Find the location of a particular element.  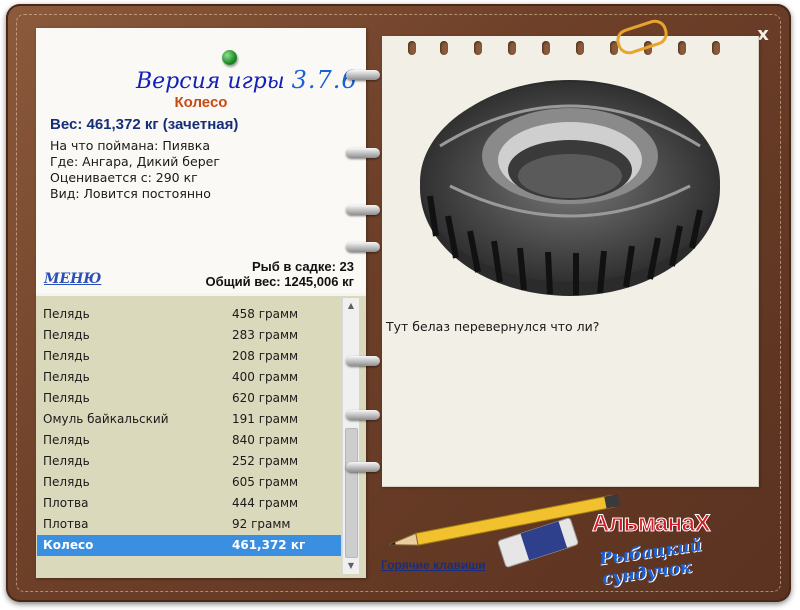

tire-image is located at coordinates (570, 188).